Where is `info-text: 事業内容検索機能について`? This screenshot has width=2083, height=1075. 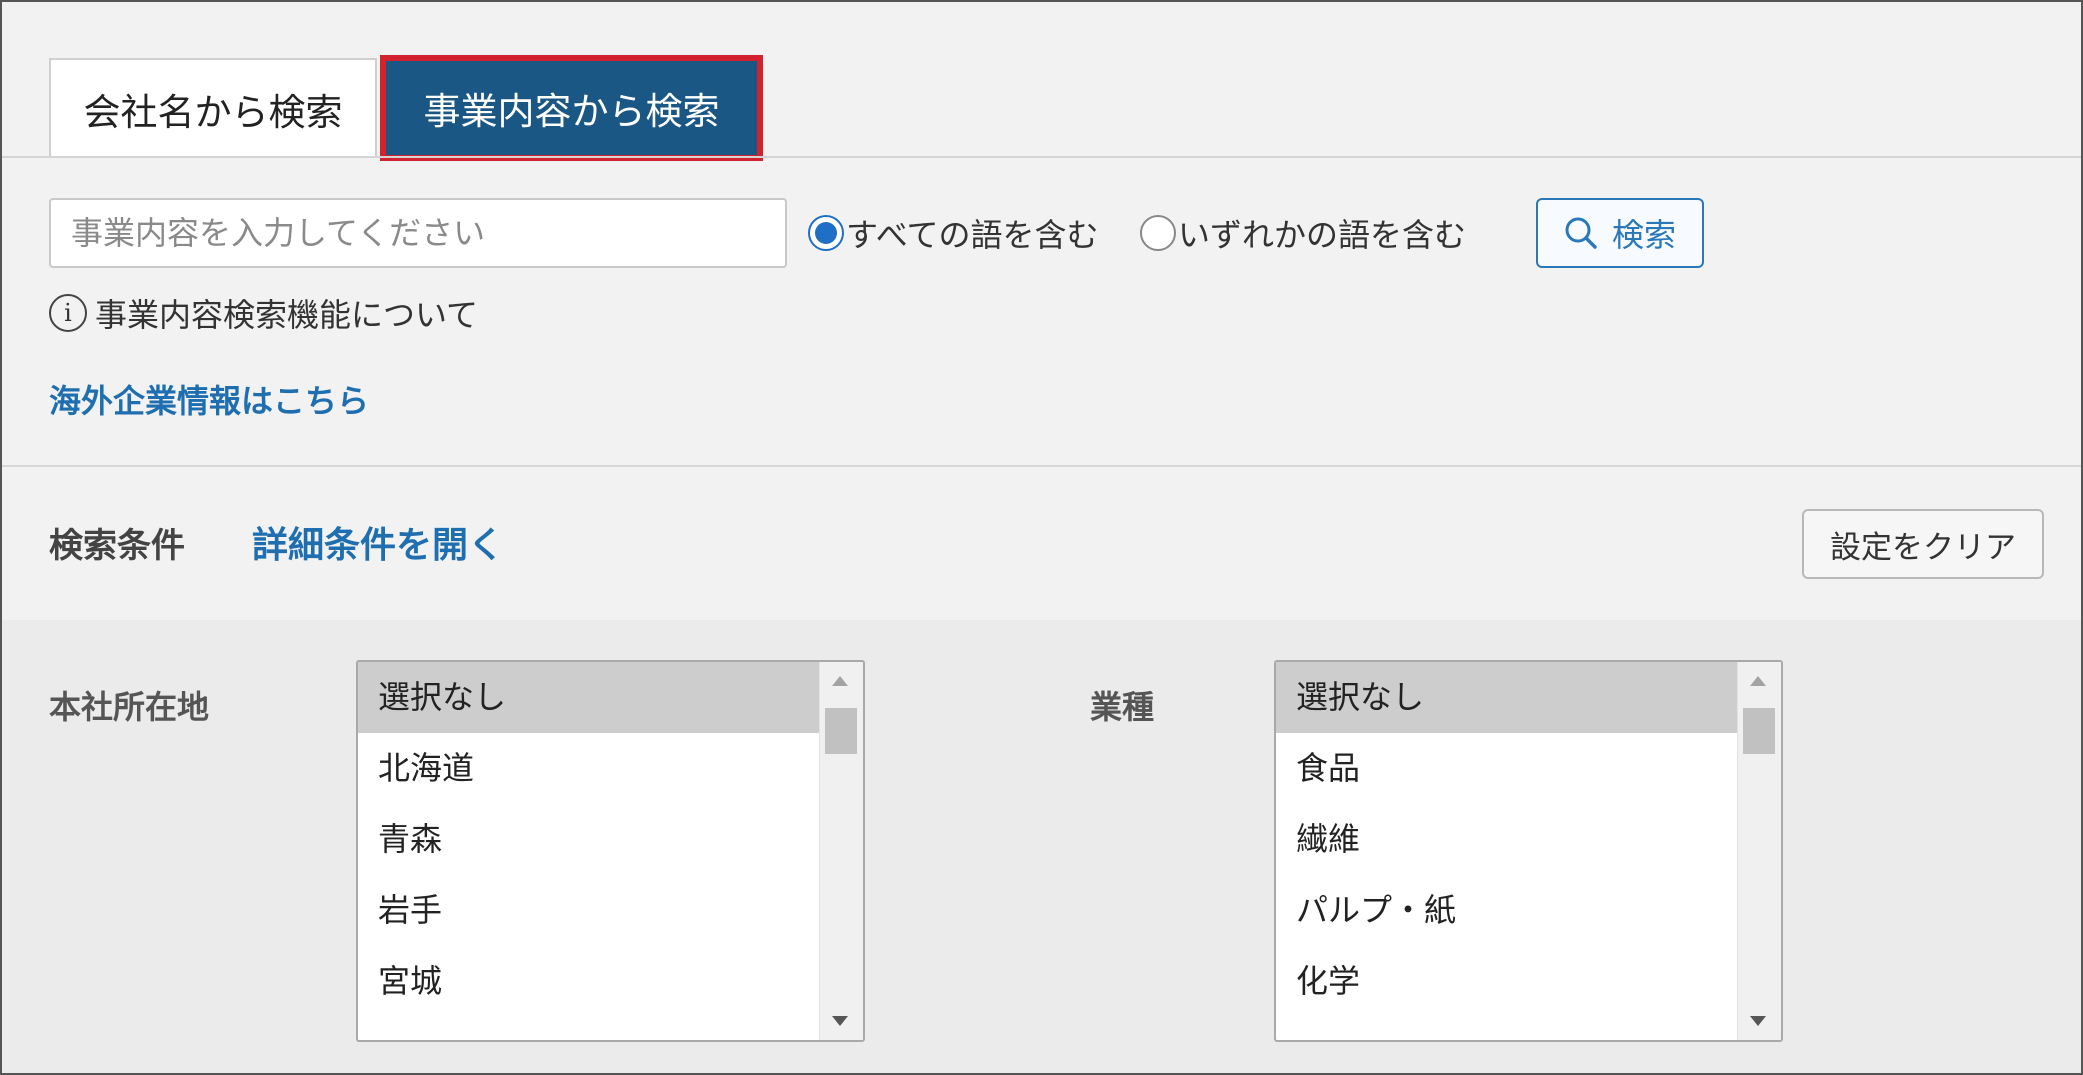
info-text: 事業内容検索機能について is located at coordinates (287, 315).